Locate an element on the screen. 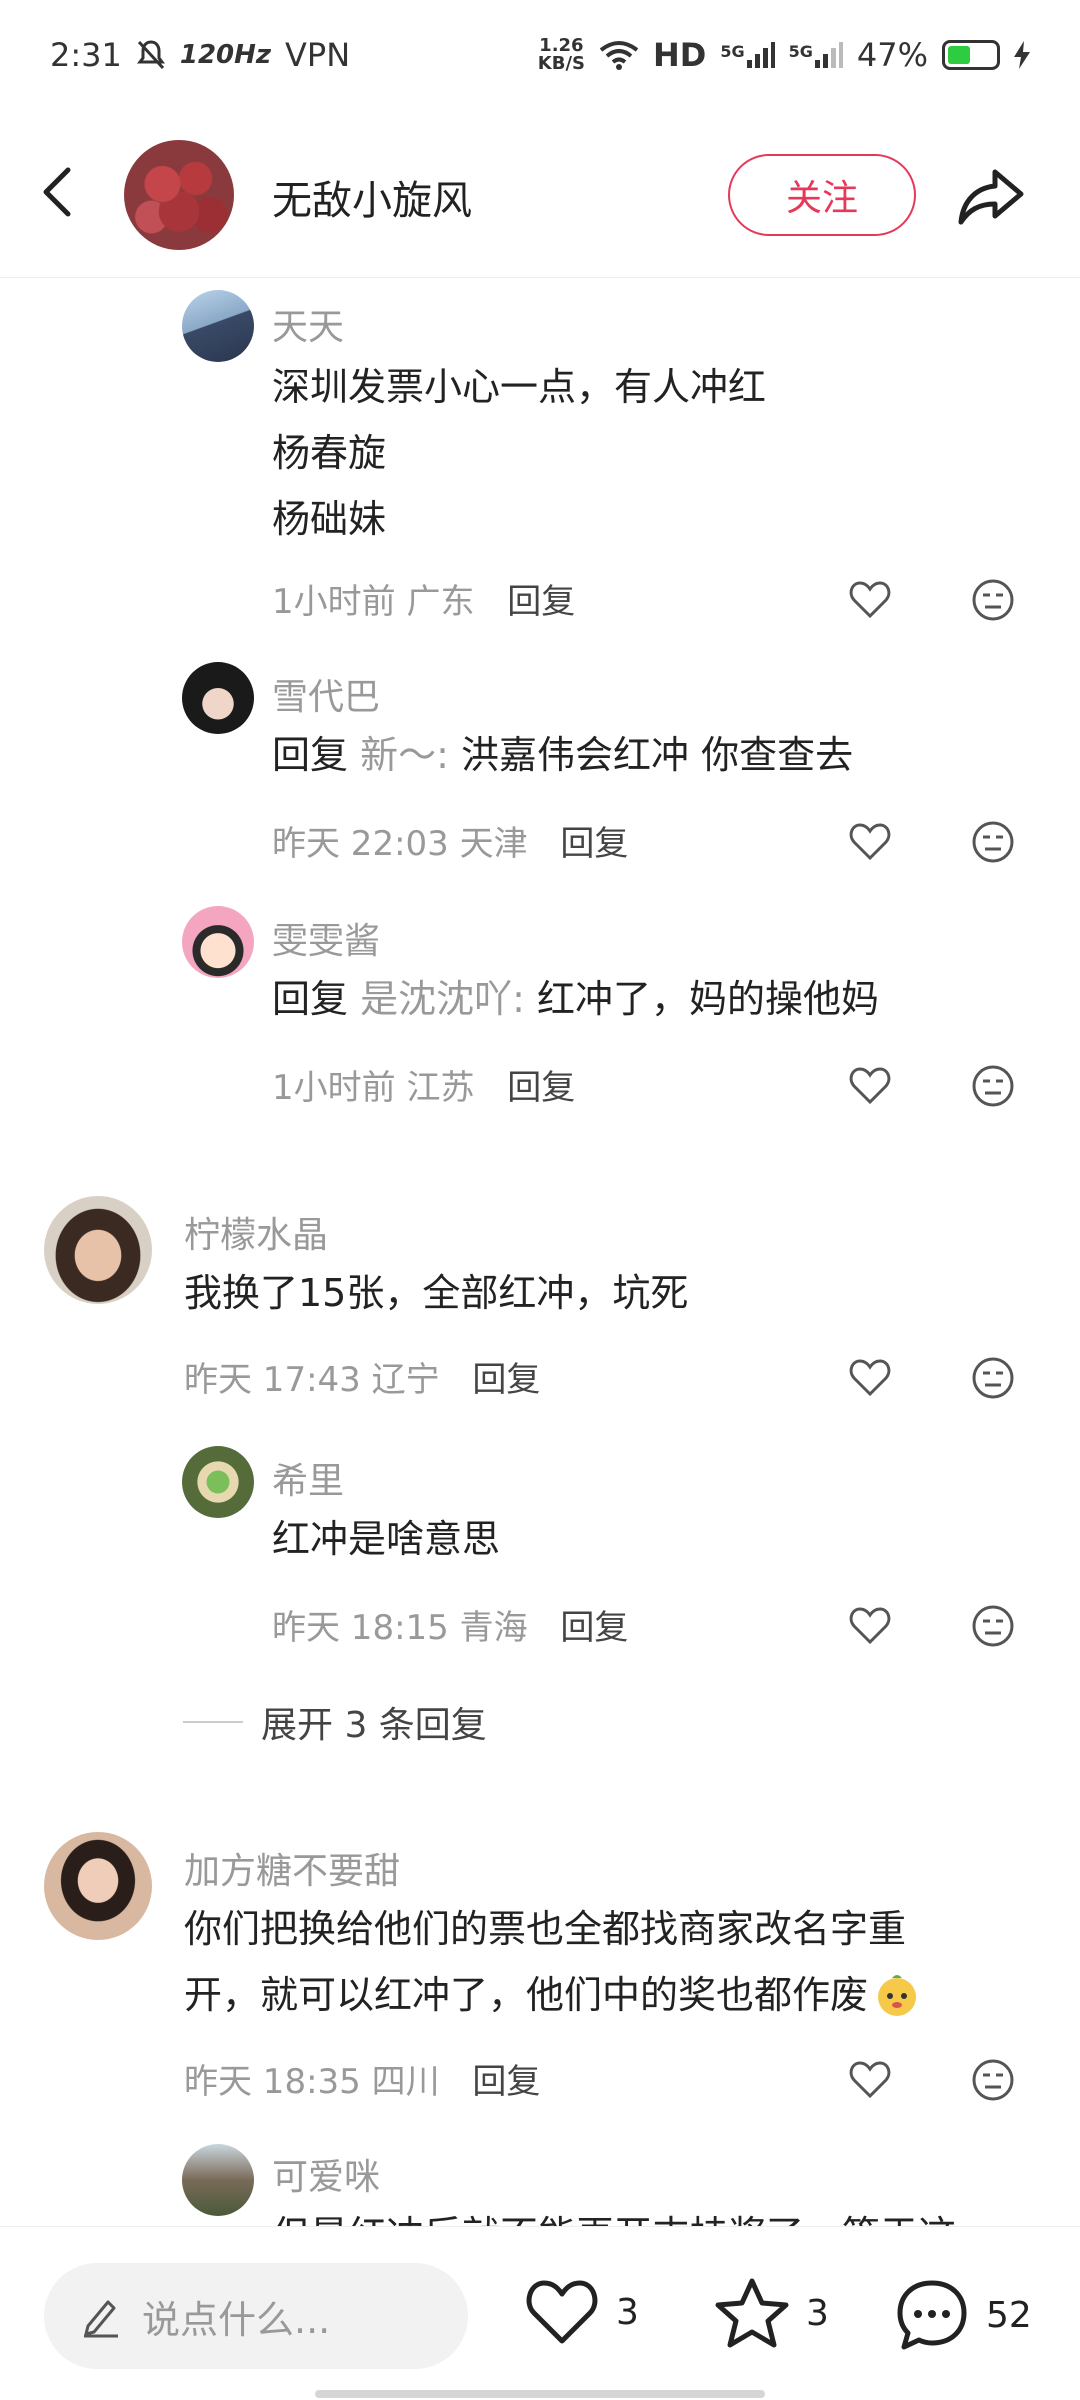 The height and width of the screenshot is (2400, 1080). comment-meta: 昨天 22:03 天津 回复 is located at coordinates (450, 840).